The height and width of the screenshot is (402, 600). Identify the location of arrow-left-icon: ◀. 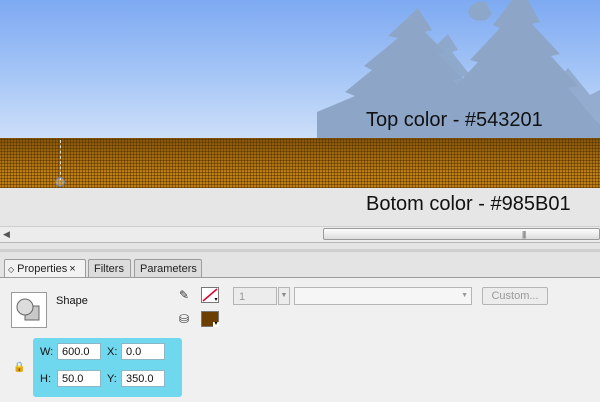
(6, 234).